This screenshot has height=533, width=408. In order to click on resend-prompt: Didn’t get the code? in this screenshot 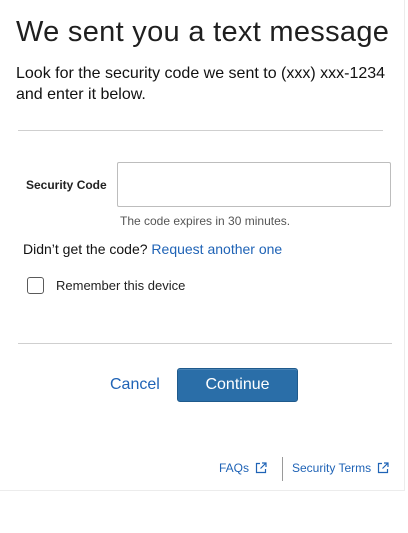, I will do `click(85, 249)`.